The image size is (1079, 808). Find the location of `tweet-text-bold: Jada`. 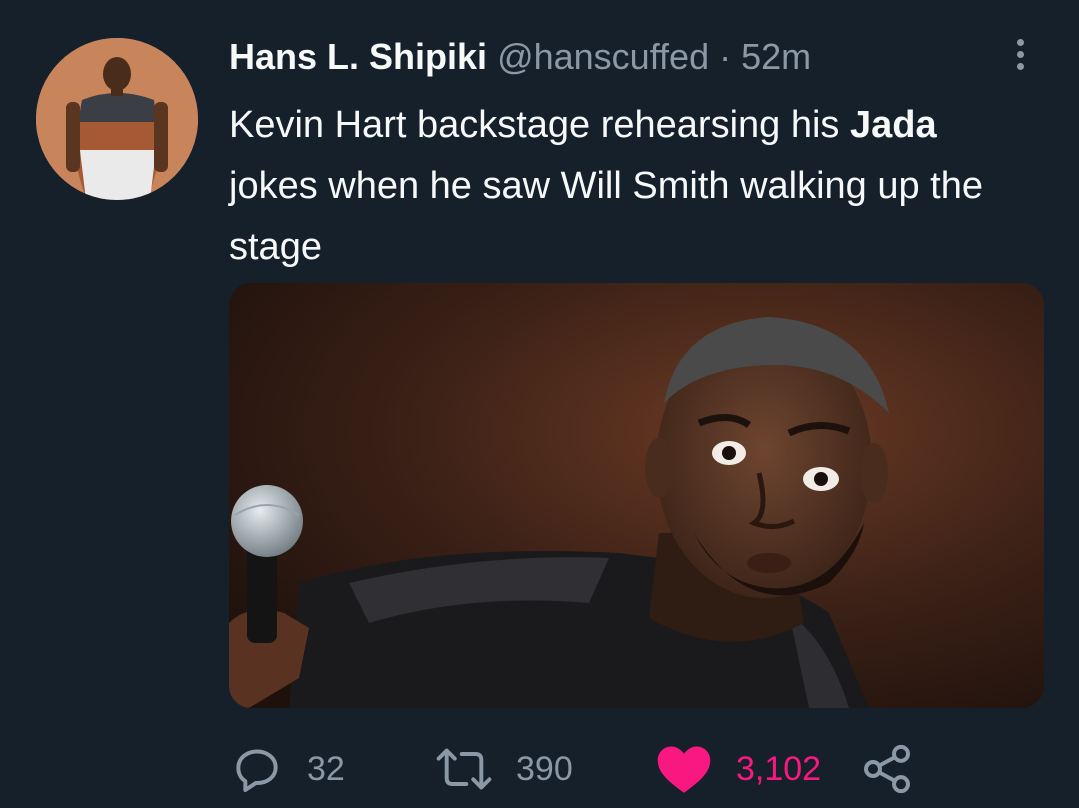

tweet-text-bold: Jada is located at coordinates (893, 125).